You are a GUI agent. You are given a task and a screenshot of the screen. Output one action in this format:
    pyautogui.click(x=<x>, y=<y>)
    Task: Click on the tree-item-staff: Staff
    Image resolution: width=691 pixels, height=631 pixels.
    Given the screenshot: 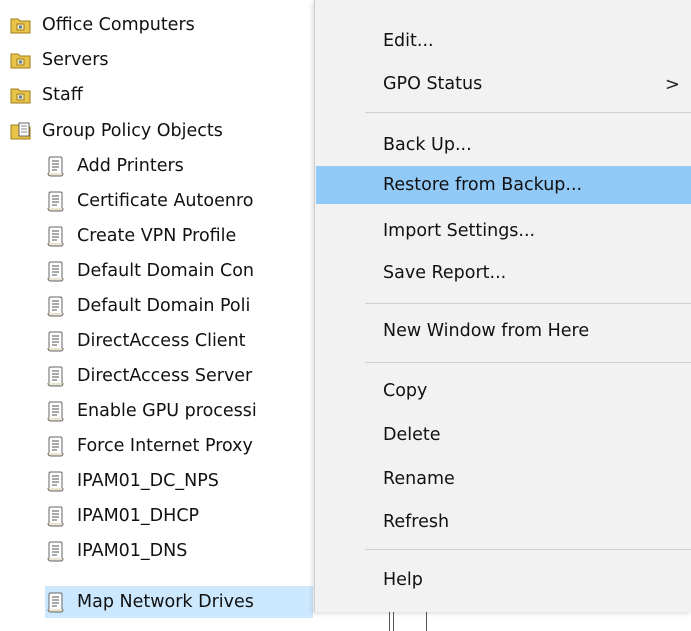 What is the action you would take?
    pyautogui.click(x=160, y=95)
    